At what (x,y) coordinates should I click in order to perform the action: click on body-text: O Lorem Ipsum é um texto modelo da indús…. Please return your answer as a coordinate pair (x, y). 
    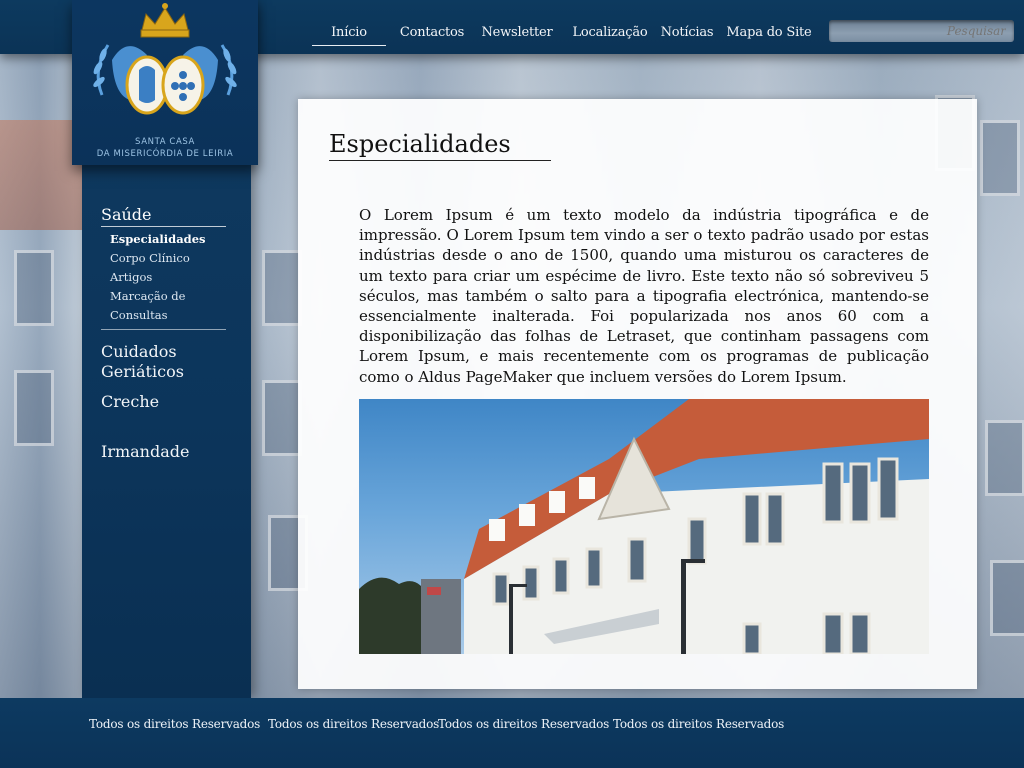
    Looking at the image, I should click on (644, 296).